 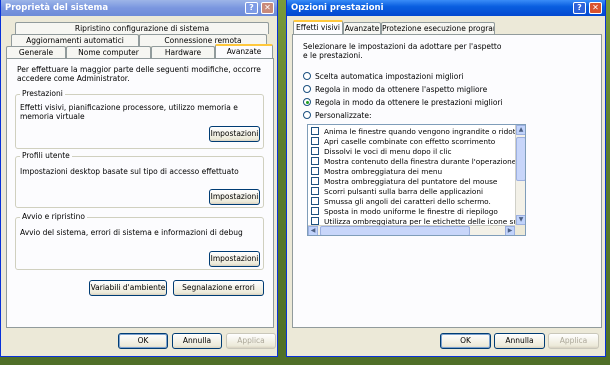 What do you see at coordinates (307, 76) in the screenshot?
I see `radio-auto` at bounding box center [307, 76].